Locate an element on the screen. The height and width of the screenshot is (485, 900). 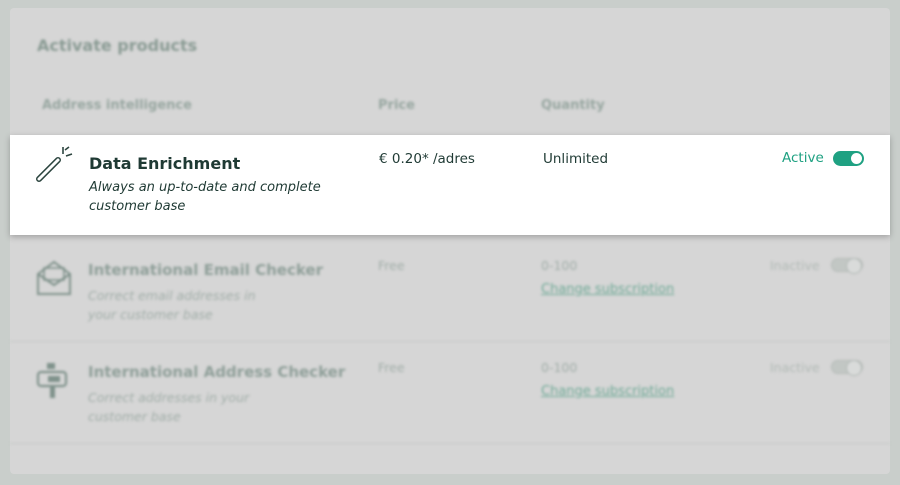
product-quantity: Unlimited is located at coordinates (576, 159).